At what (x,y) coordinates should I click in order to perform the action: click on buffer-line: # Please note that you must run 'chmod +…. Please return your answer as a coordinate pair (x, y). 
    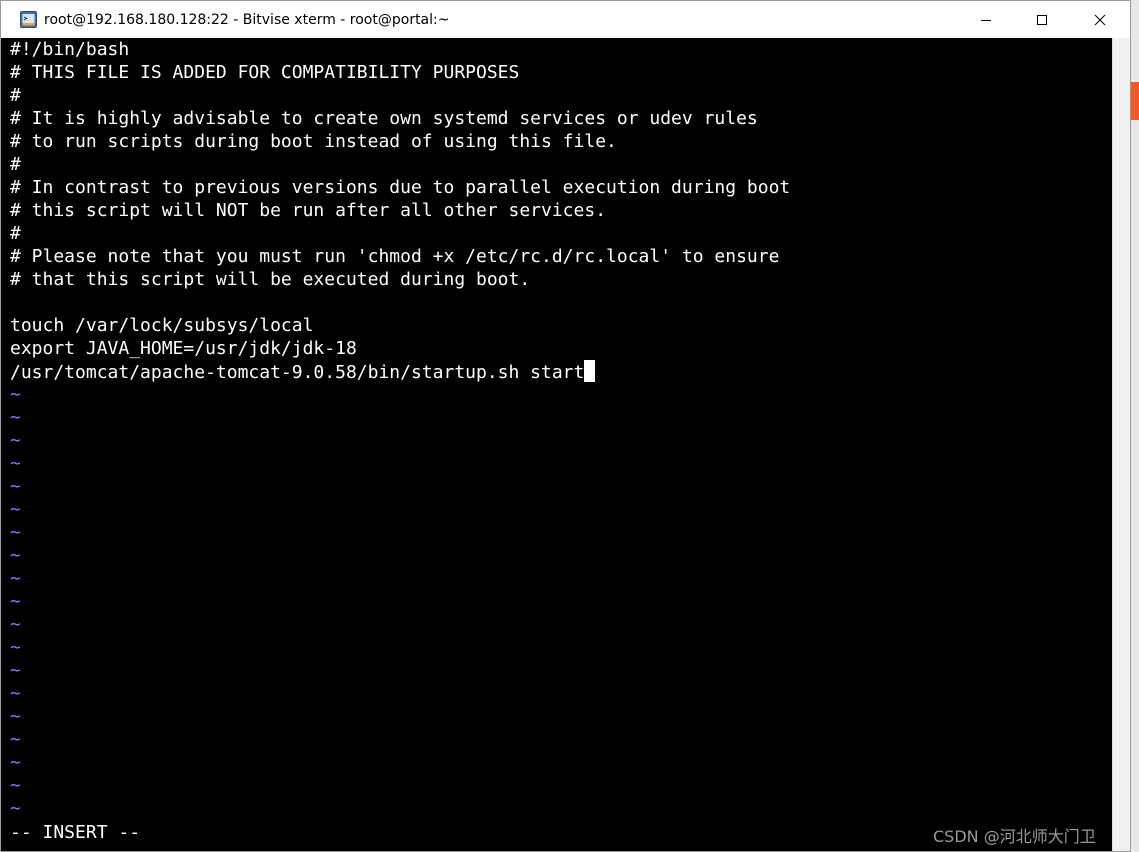
    Looking at the image, I should click on (395, 256).